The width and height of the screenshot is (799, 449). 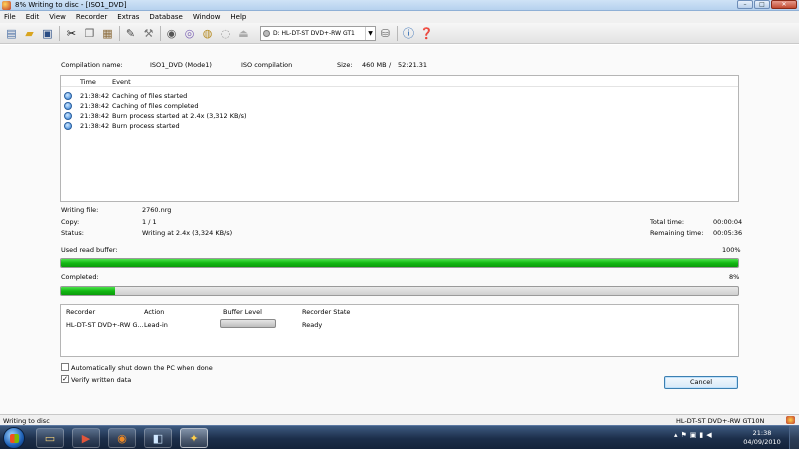 I want to click on status-bar-drive: HL-DT-ST DVD+-RW GT10N, so click(x=720, y=421).